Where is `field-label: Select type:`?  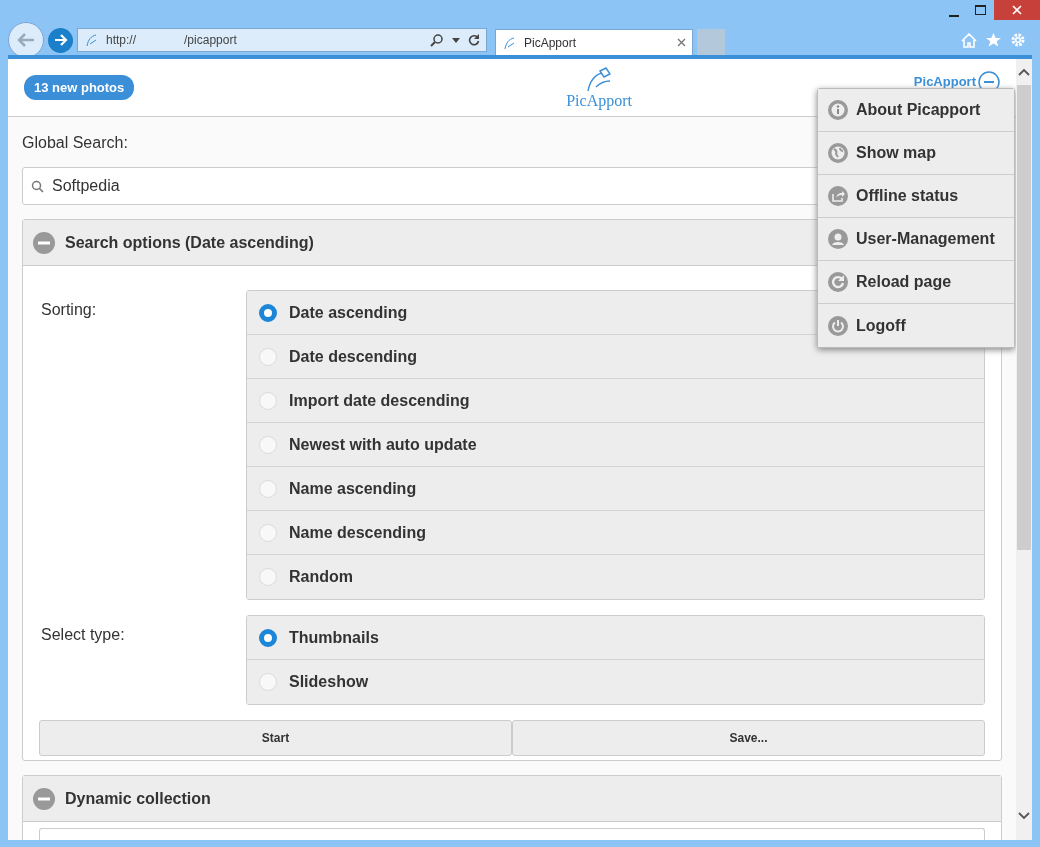
field-label: Select type: is located at coordinates (83, 635).